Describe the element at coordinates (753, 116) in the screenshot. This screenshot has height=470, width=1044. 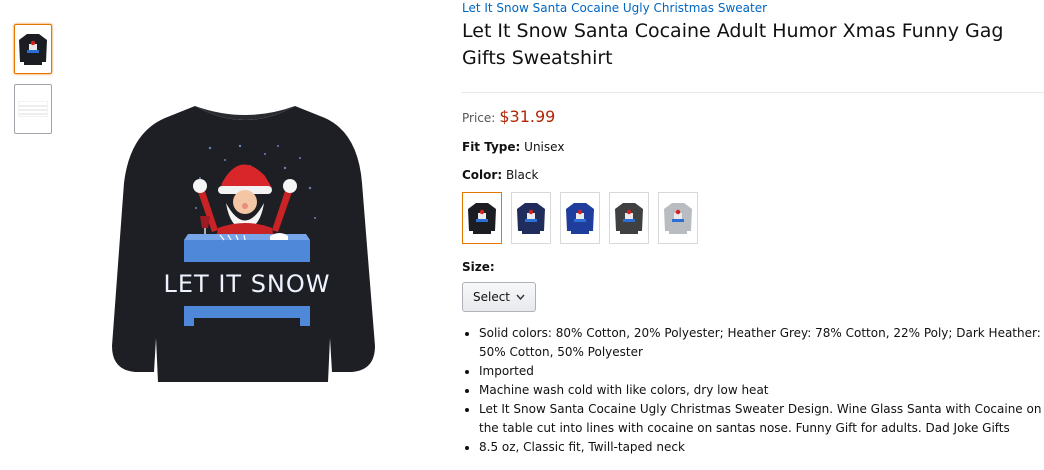
I see `price-row: Price: $31.99` at that location.